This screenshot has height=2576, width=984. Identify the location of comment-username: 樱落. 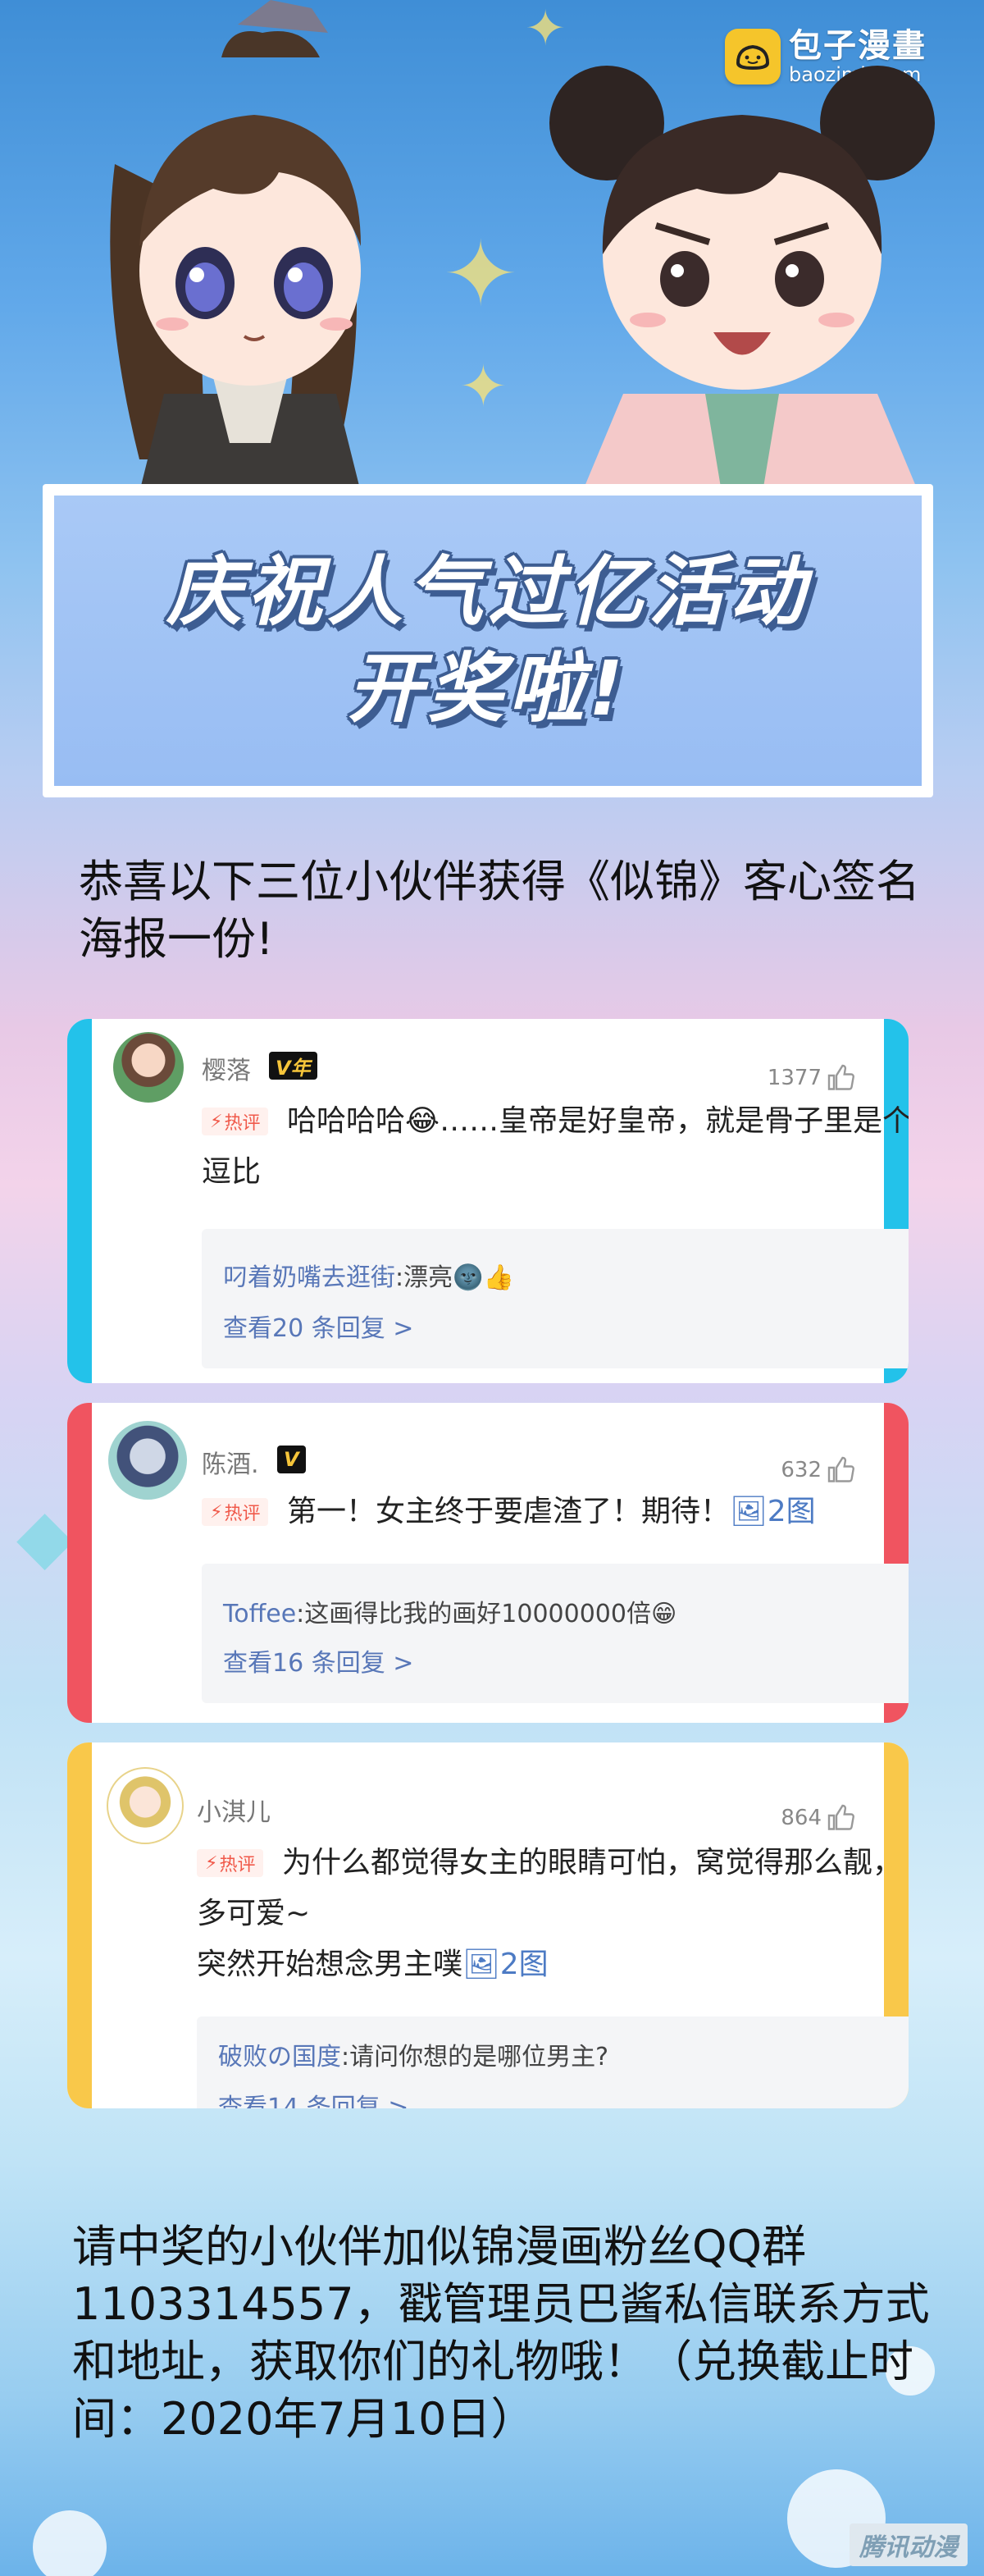
(226, 1068).